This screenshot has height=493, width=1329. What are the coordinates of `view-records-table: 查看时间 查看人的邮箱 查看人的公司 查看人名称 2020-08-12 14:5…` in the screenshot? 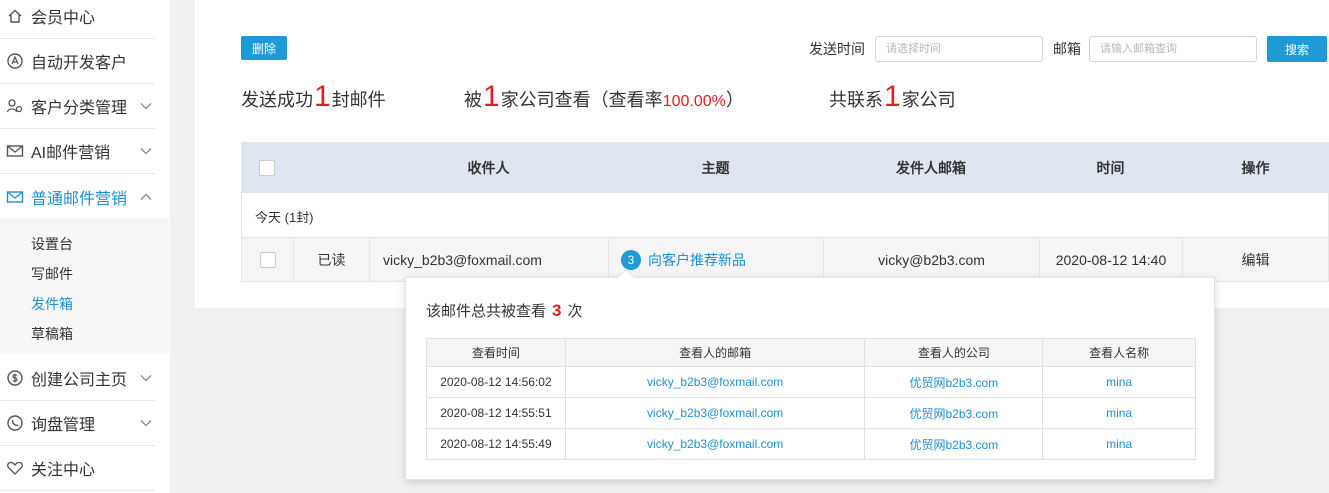 It's located at (811, 399).